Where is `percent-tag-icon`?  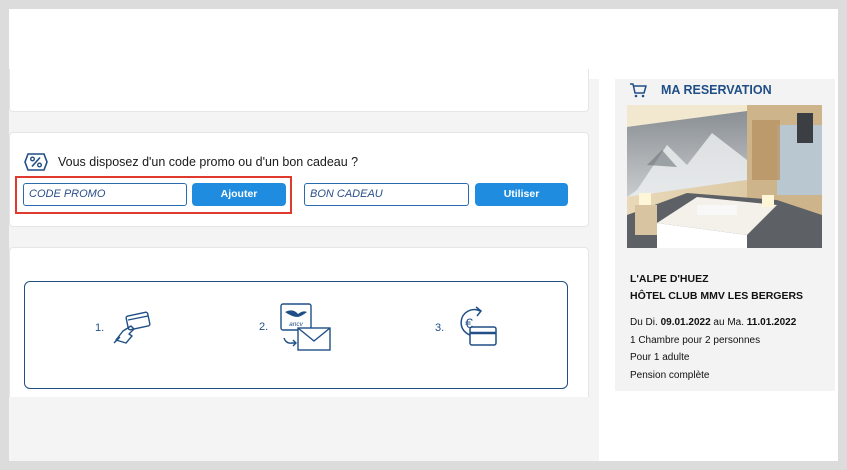 percent-tag-icon is located at coordinates (36, 162).